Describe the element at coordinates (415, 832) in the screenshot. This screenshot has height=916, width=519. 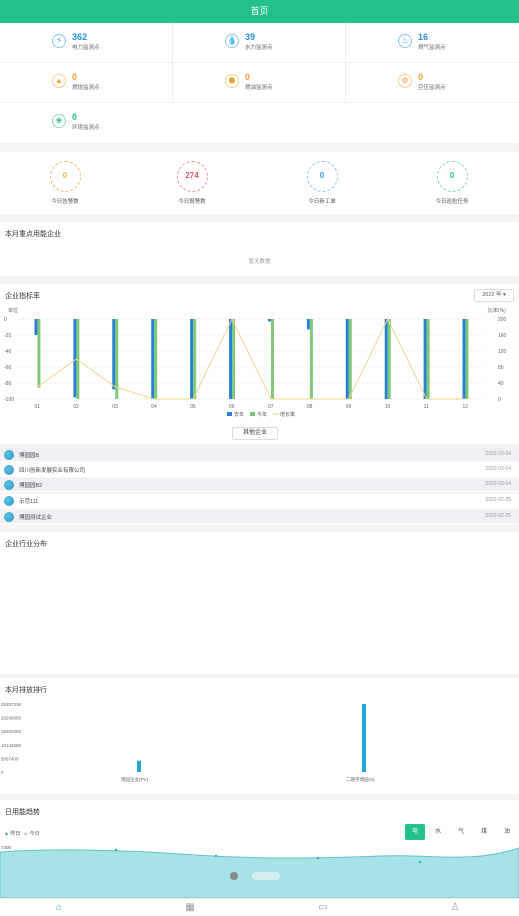
I see `tab-electric: 电` at that location.